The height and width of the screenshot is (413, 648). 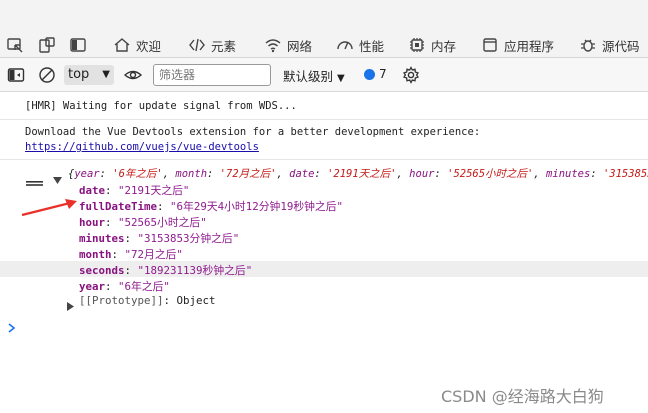 What do you see at coordinates (137, 174) in the screenshot?
I see `summary-value: '6年之后'` at bounding box center [137, 174].